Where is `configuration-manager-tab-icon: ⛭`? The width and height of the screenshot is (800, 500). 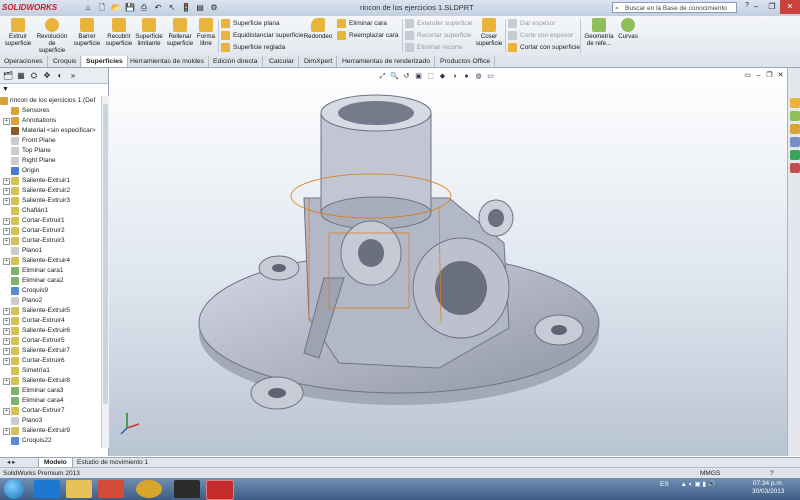 configuration-manager-tab-icon: ⛭ is located at coordinates (34, 75).